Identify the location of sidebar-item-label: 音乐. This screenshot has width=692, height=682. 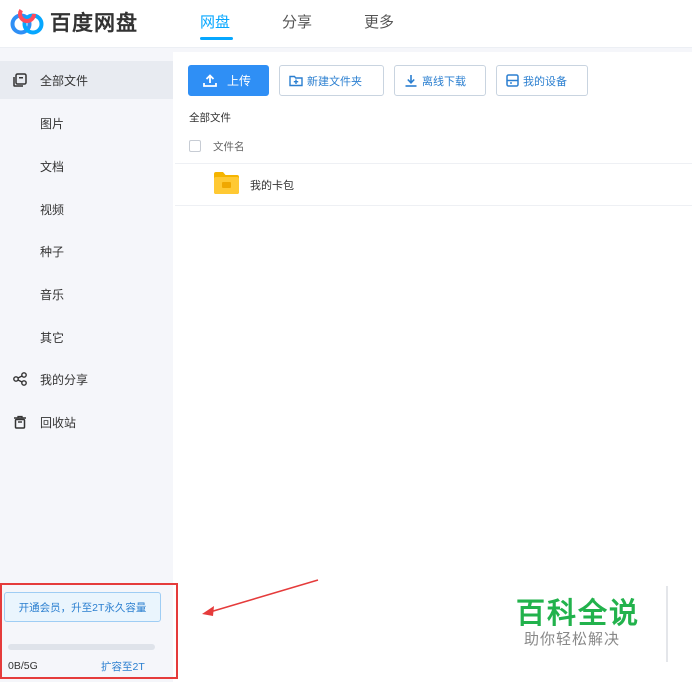
(52, 294).